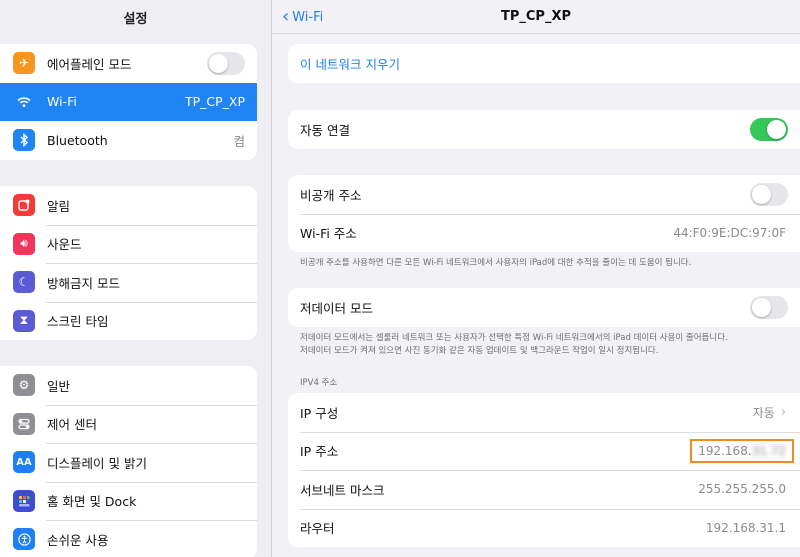  What do you see at coordinates (319, 452) in the screenshot?
I see `ip-address-label: IP 주소` at bounding box center [319, 452].